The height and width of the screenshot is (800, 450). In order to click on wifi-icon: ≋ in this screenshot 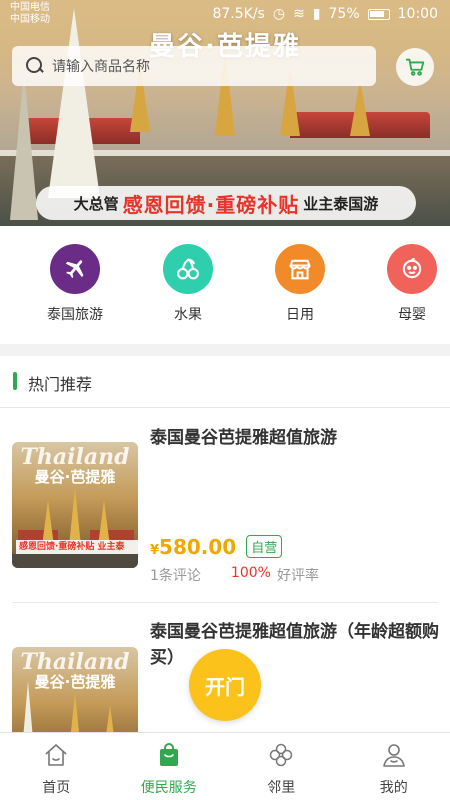, I will do `click(299, 14)`.